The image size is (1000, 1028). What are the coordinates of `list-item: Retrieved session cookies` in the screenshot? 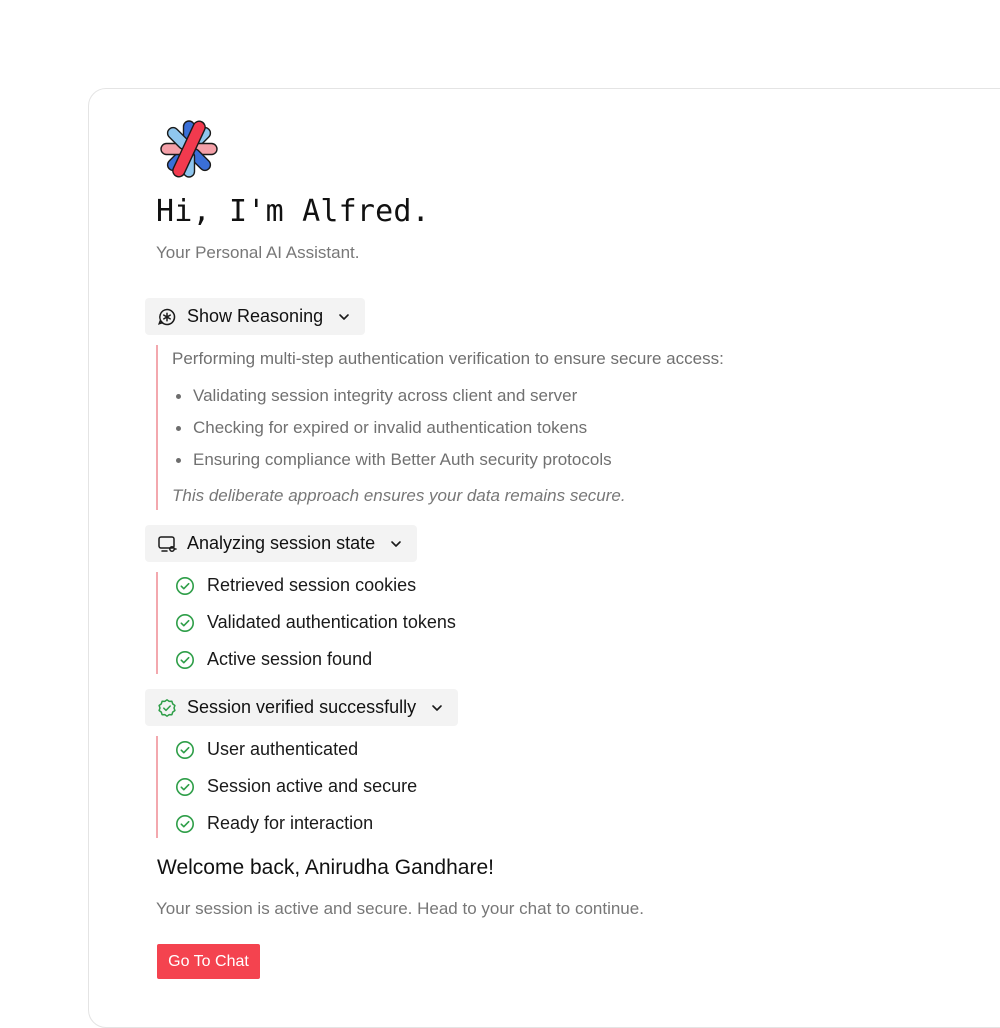 It's located at (295, 585).